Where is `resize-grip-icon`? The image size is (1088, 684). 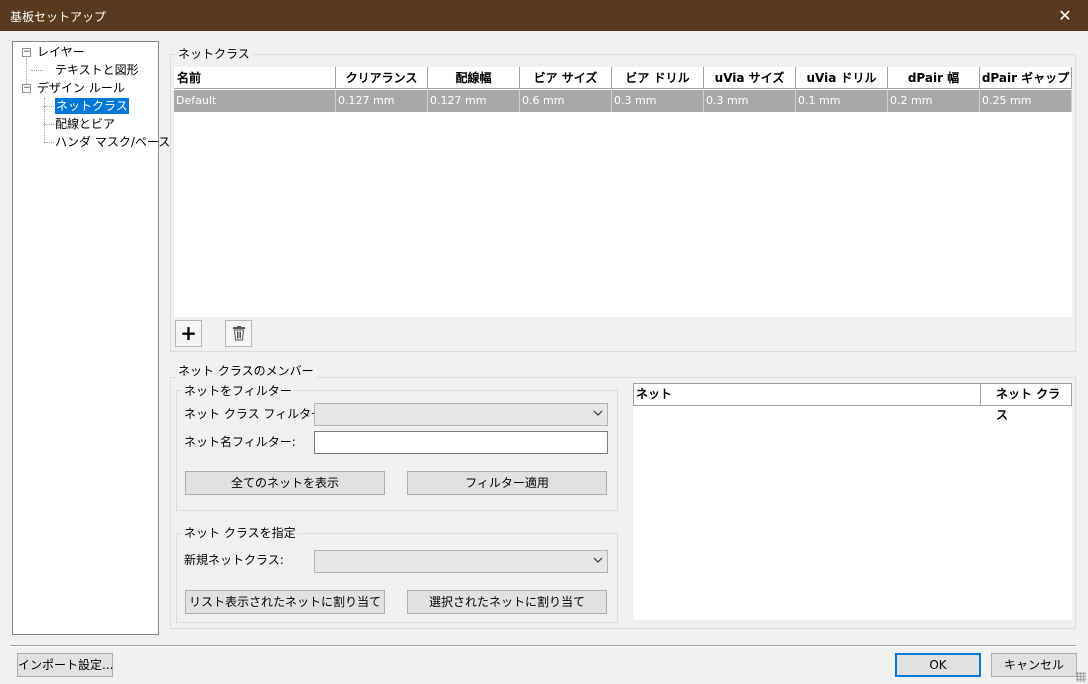
resize-grip-icon is located at coordinates (1081, 677).